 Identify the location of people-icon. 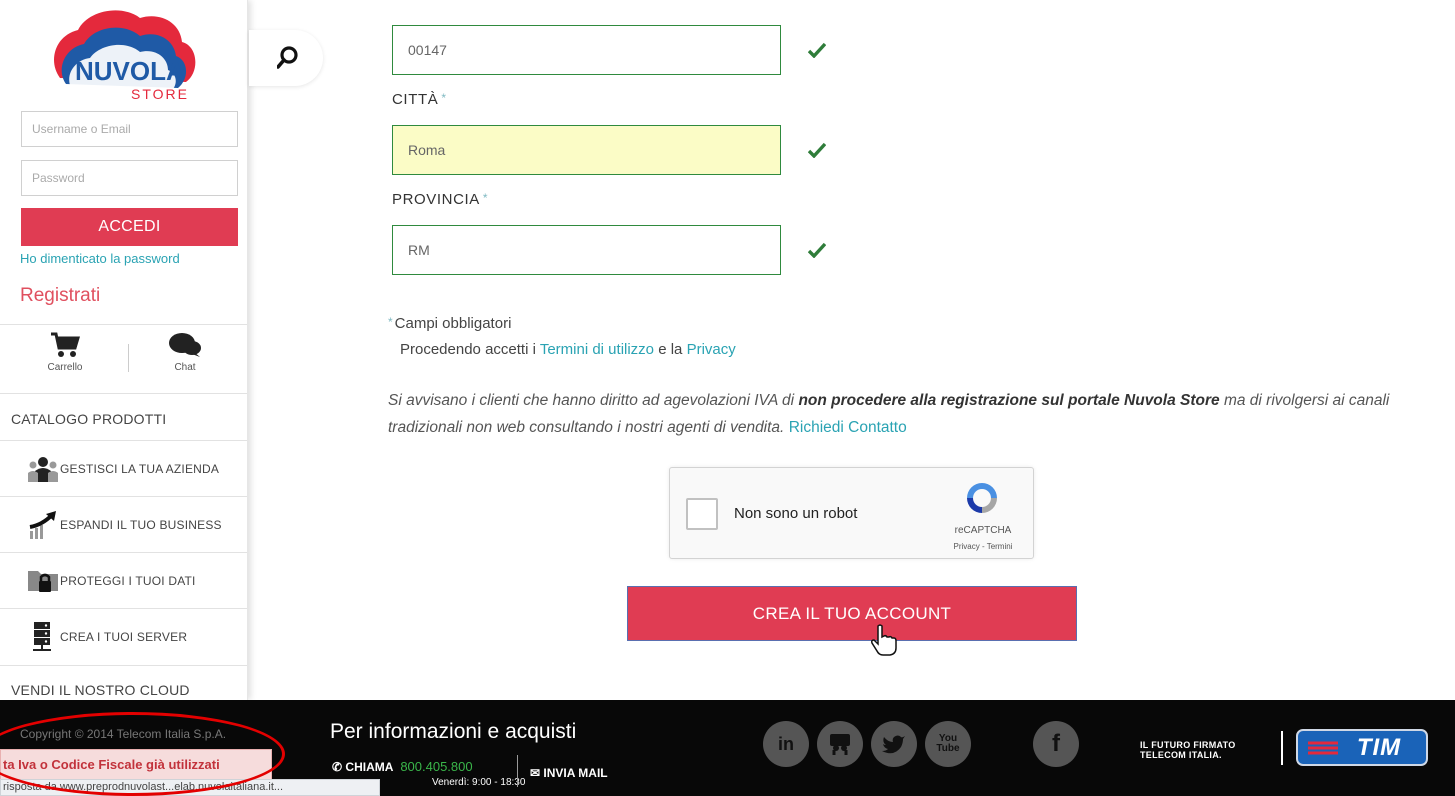
(43, 469).